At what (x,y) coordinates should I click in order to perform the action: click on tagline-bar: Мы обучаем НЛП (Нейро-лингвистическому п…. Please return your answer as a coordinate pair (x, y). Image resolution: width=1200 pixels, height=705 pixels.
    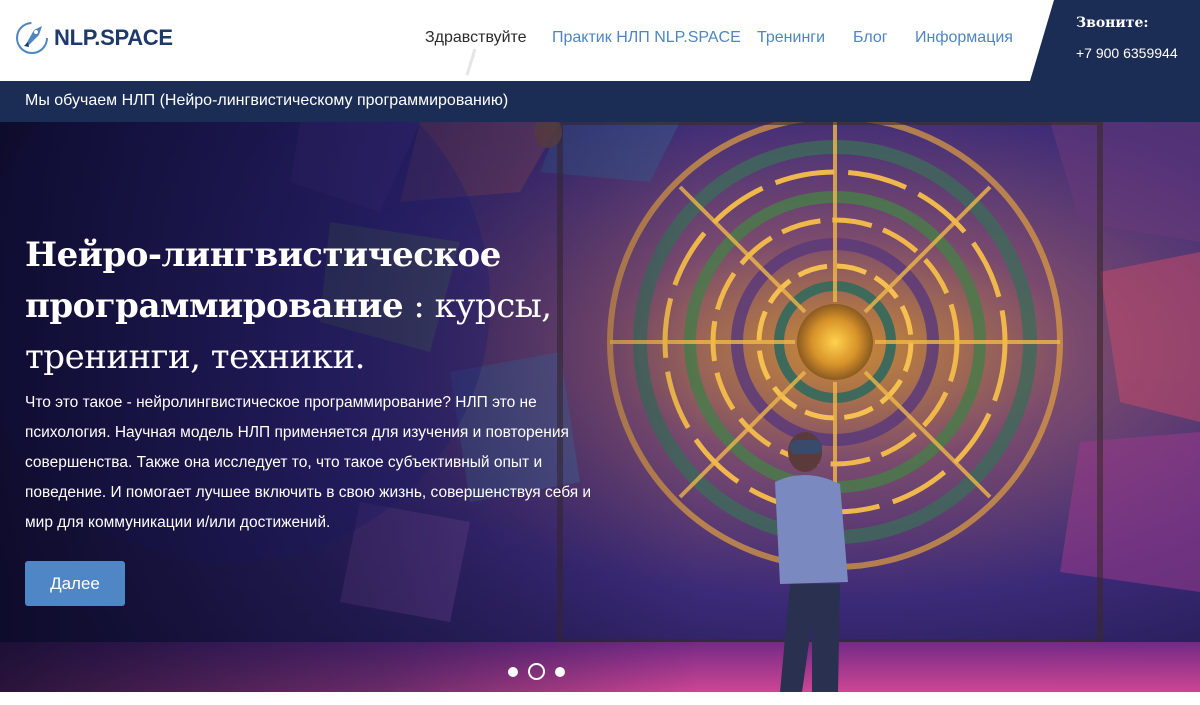
    Looking at the image, I should click on (600, 101).